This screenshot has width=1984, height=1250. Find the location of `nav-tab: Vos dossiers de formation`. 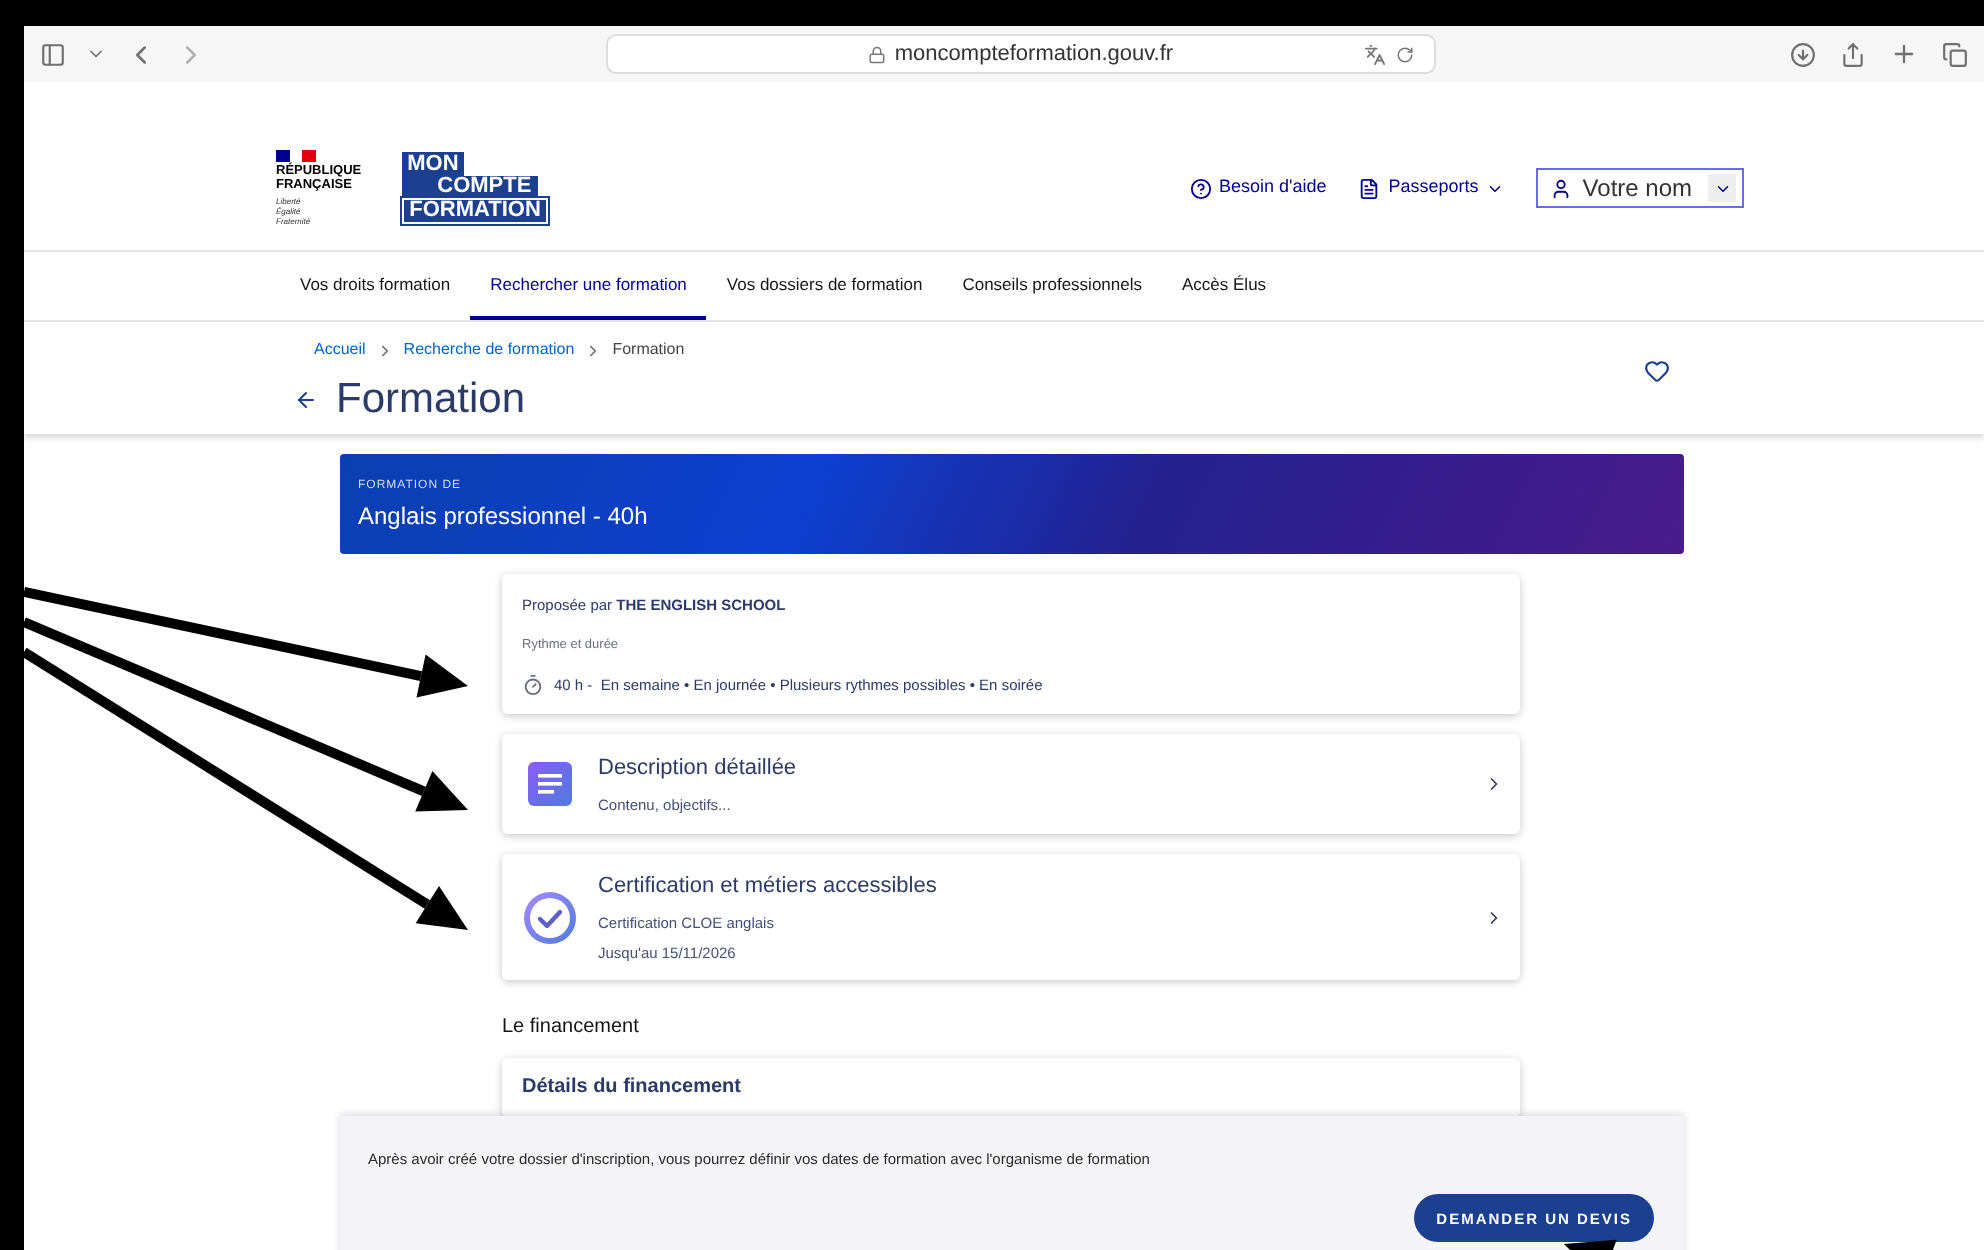

nav-tab: Vos dossiers de formation is located at coordinates (824, 286).